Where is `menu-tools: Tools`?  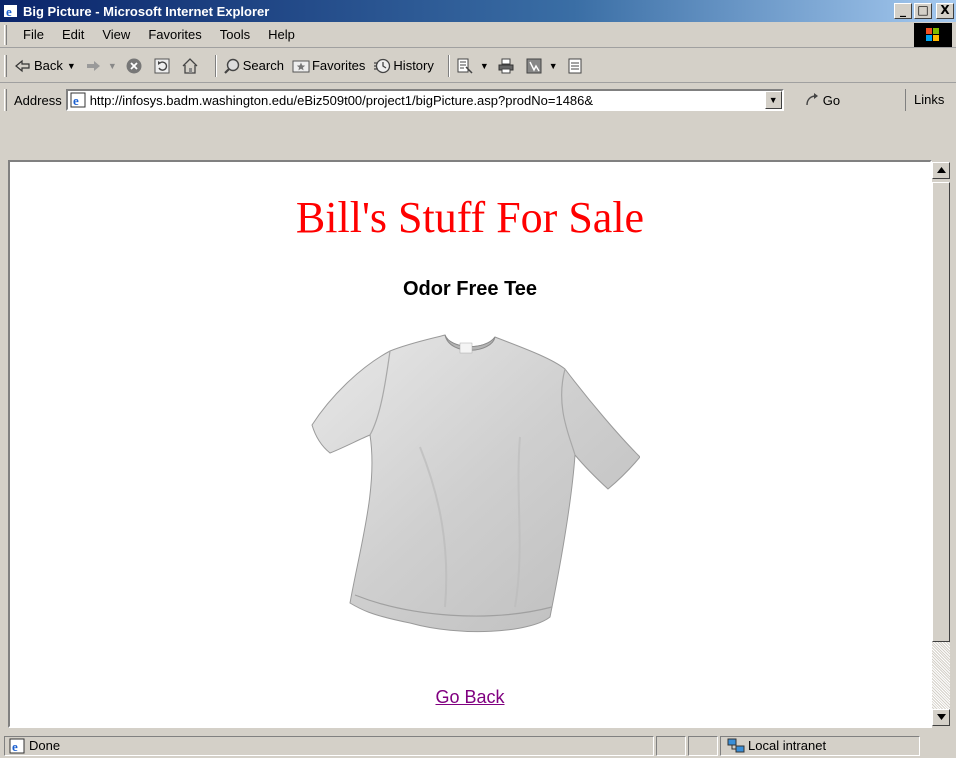 menu-tools: Tools is located at coordinates (235, 34).